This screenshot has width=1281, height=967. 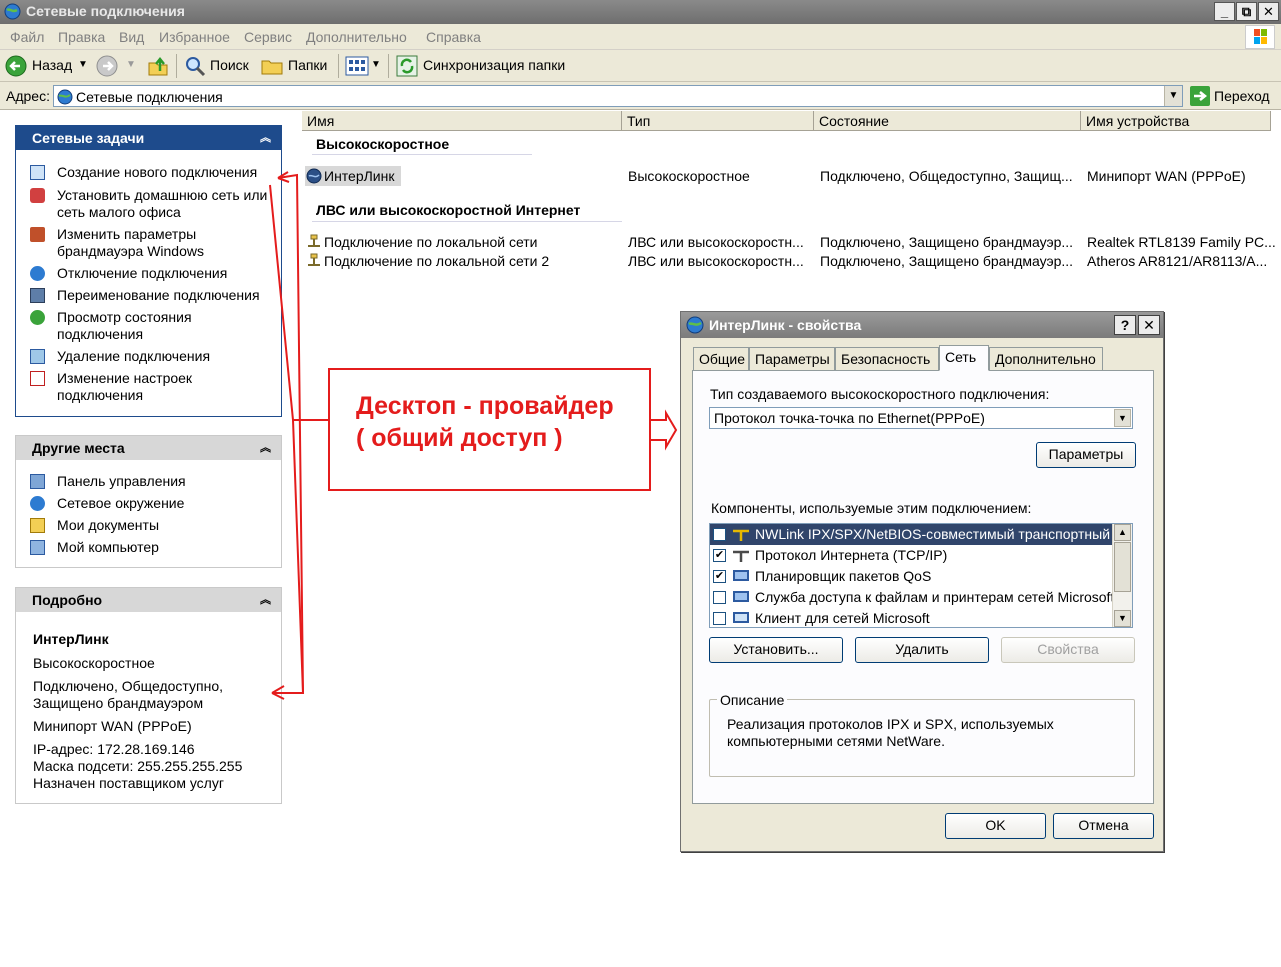 I want to click on component-row: ✔ Планировщик пакетов QoS, so click(x=911, y=576).